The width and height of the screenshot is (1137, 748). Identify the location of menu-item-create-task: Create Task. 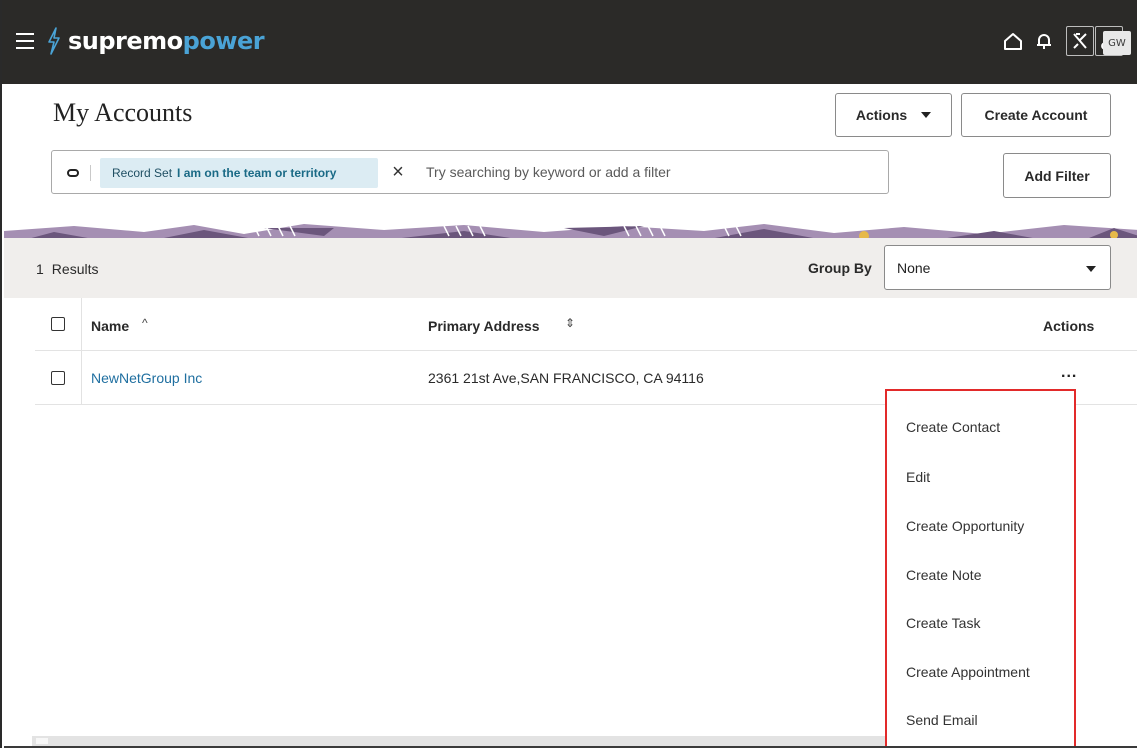
(943, 623).